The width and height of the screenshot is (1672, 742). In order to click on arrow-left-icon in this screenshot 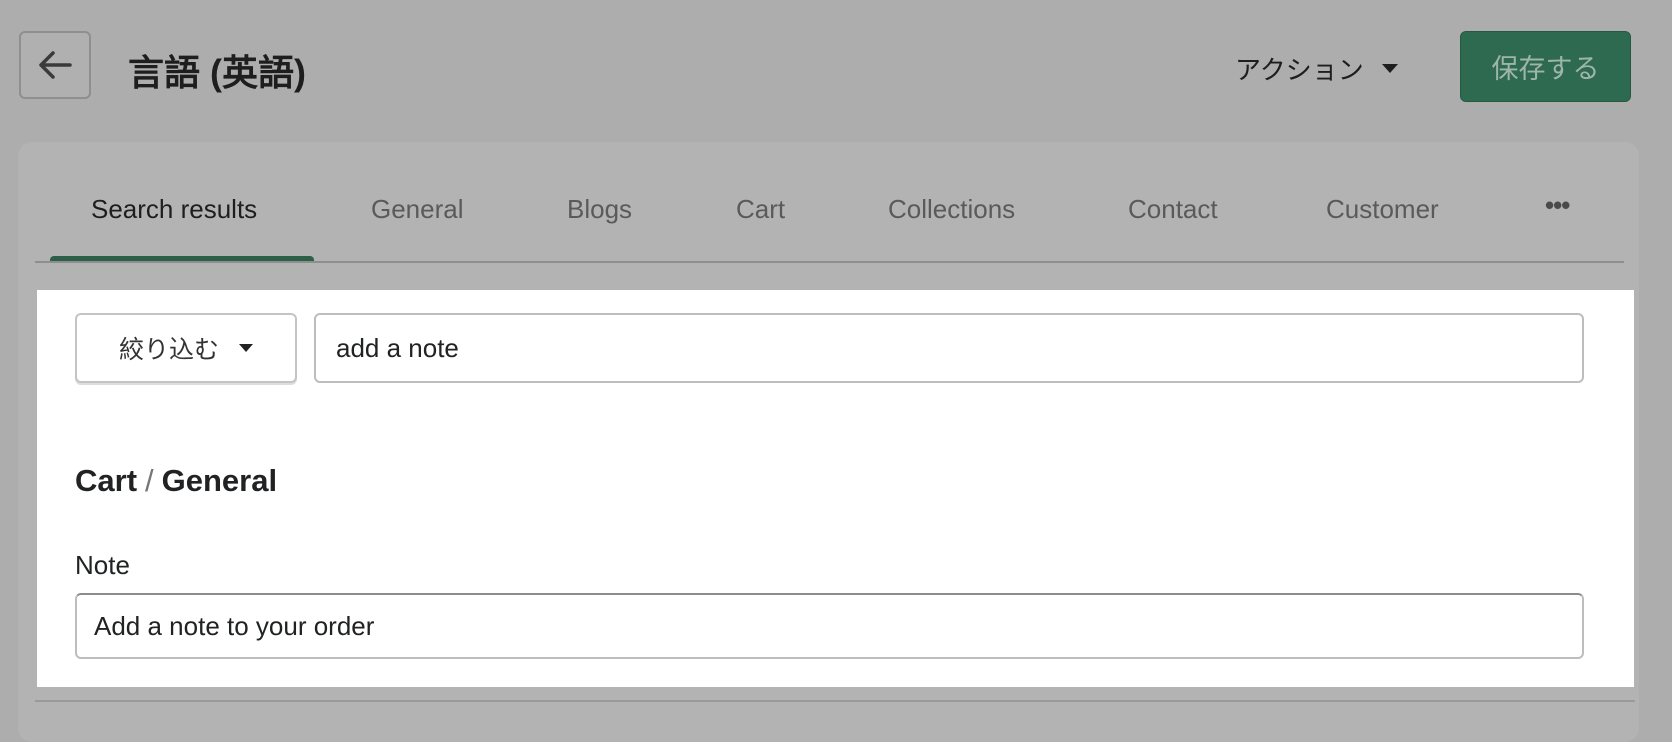, I will do `click(55, 65)`.